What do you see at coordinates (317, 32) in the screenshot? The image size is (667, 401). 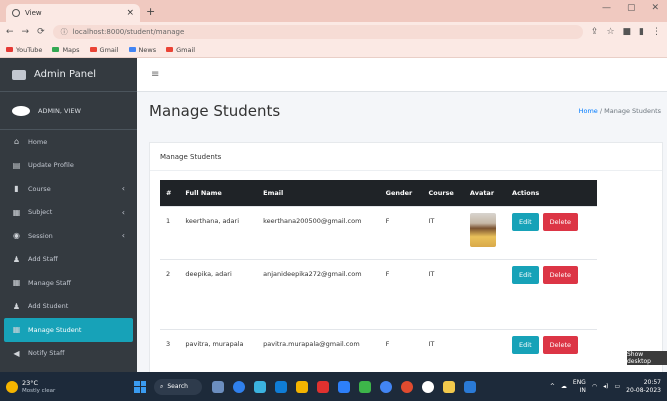 I see `url-field: ⓘ localhost:8000/student/manage` at bounding box center [317, 32].